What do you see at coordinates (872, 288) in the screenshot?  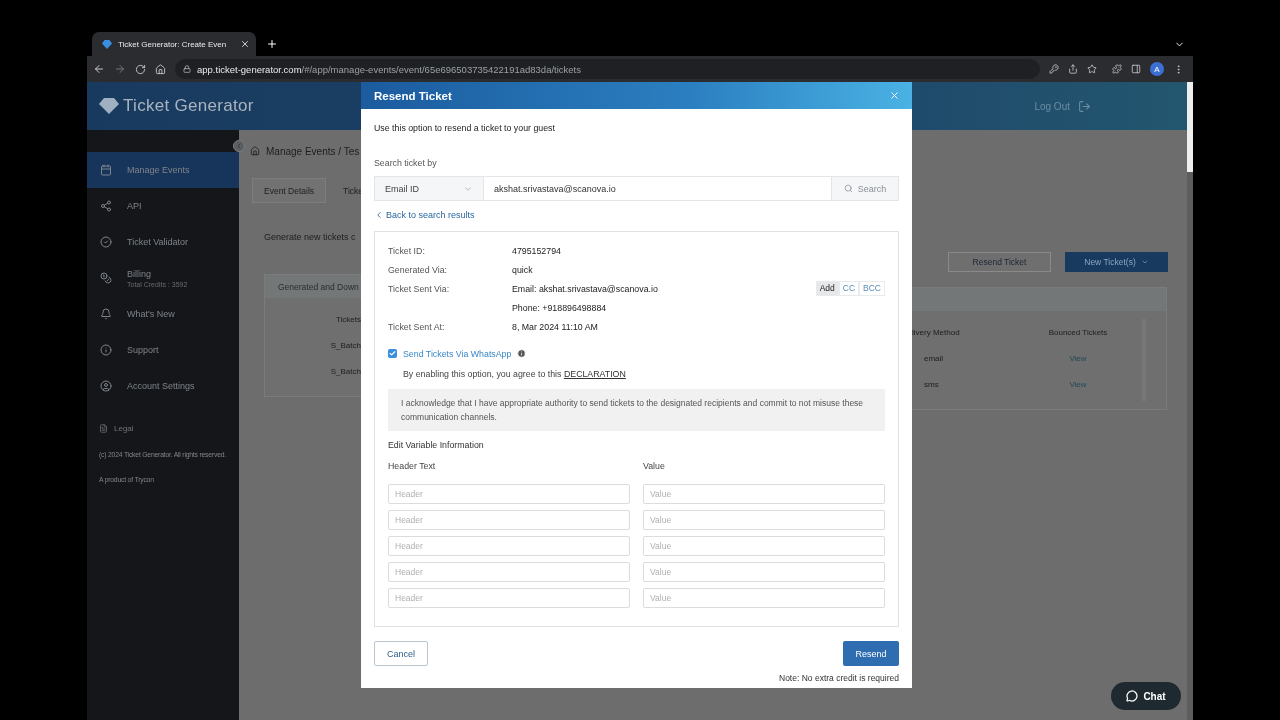 I see `recipient-option: BCC` at bounding box center [872, 288].